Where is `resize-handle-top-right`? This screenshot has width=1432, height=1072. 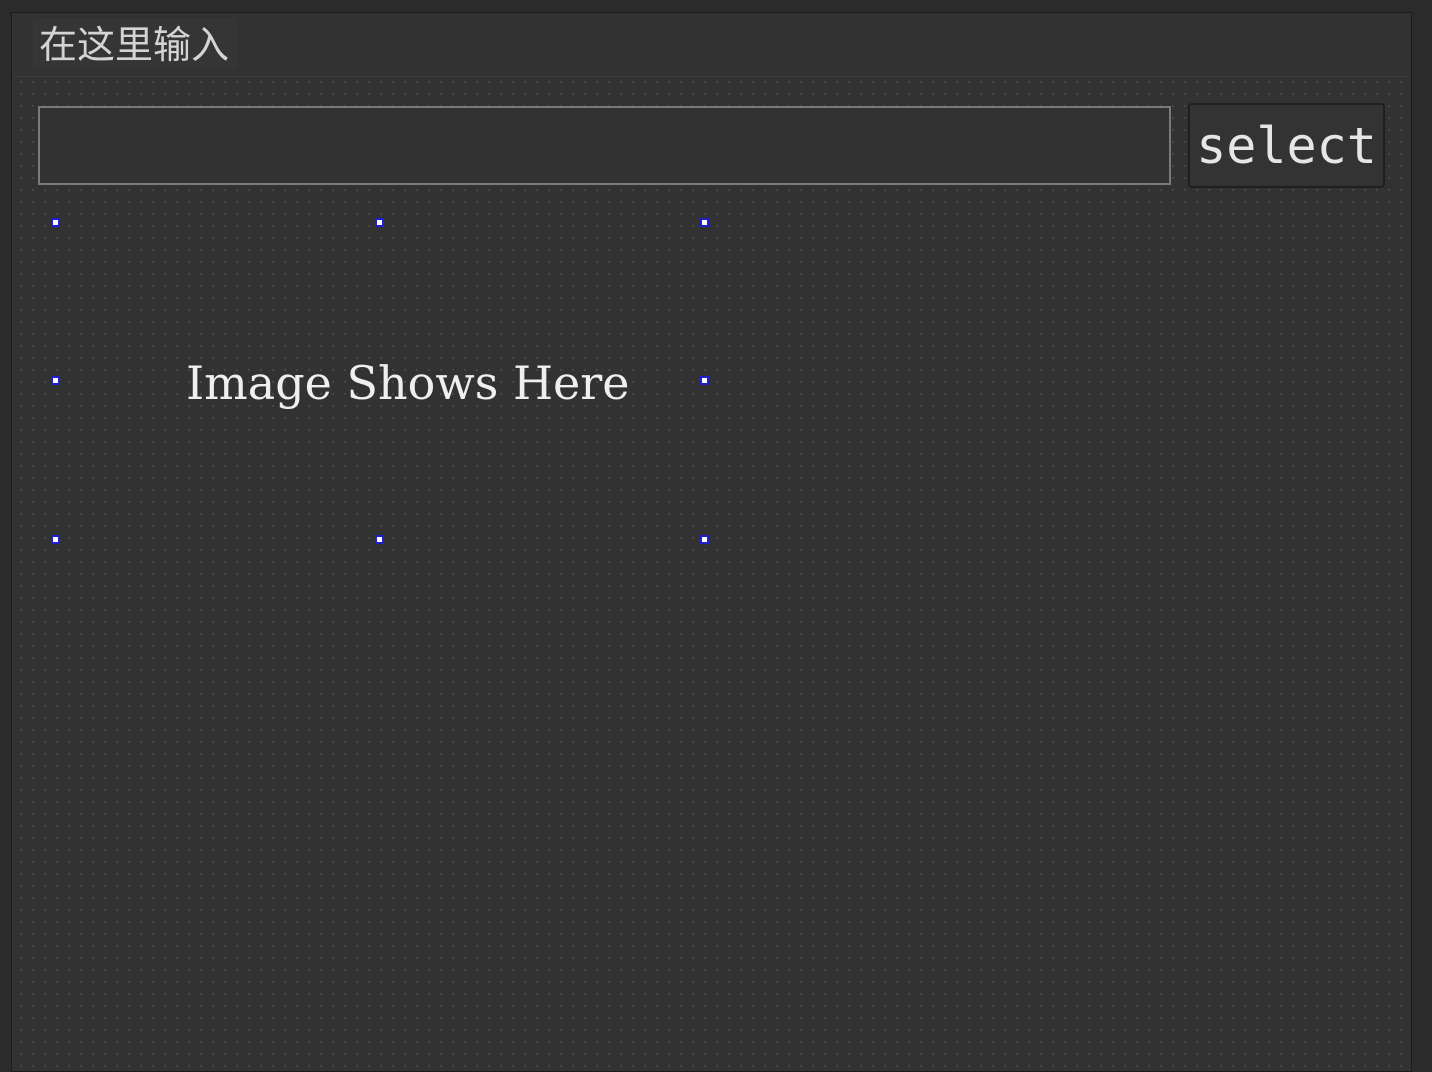 resize-handle-top-right is located at coordinates (704, 222).